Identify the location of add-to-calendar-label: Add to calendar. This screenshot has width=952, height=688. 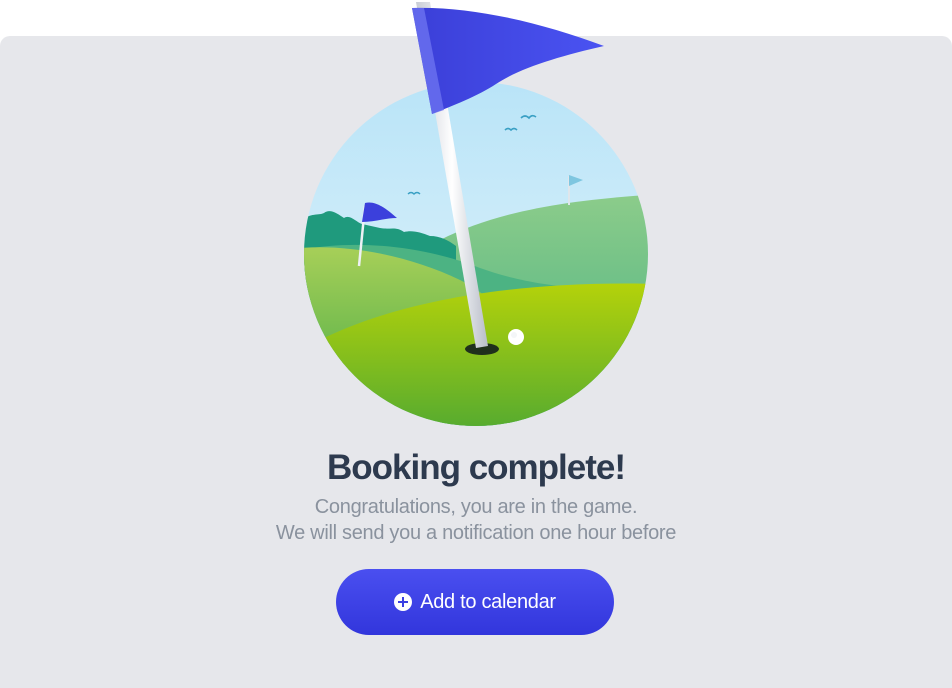
(488, 601).